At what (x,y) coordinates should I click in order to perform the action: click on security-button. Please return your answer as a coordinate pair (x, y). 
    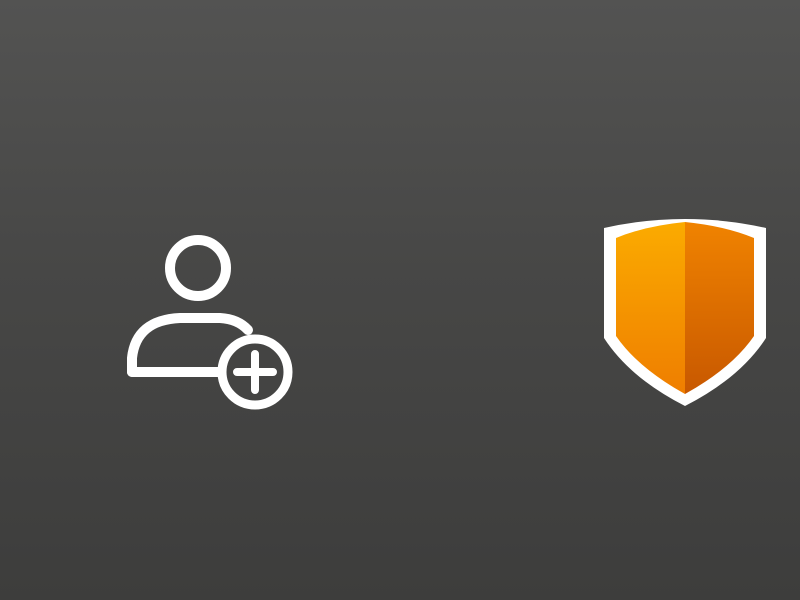
    Looking at the image, I should click on (685, 312).